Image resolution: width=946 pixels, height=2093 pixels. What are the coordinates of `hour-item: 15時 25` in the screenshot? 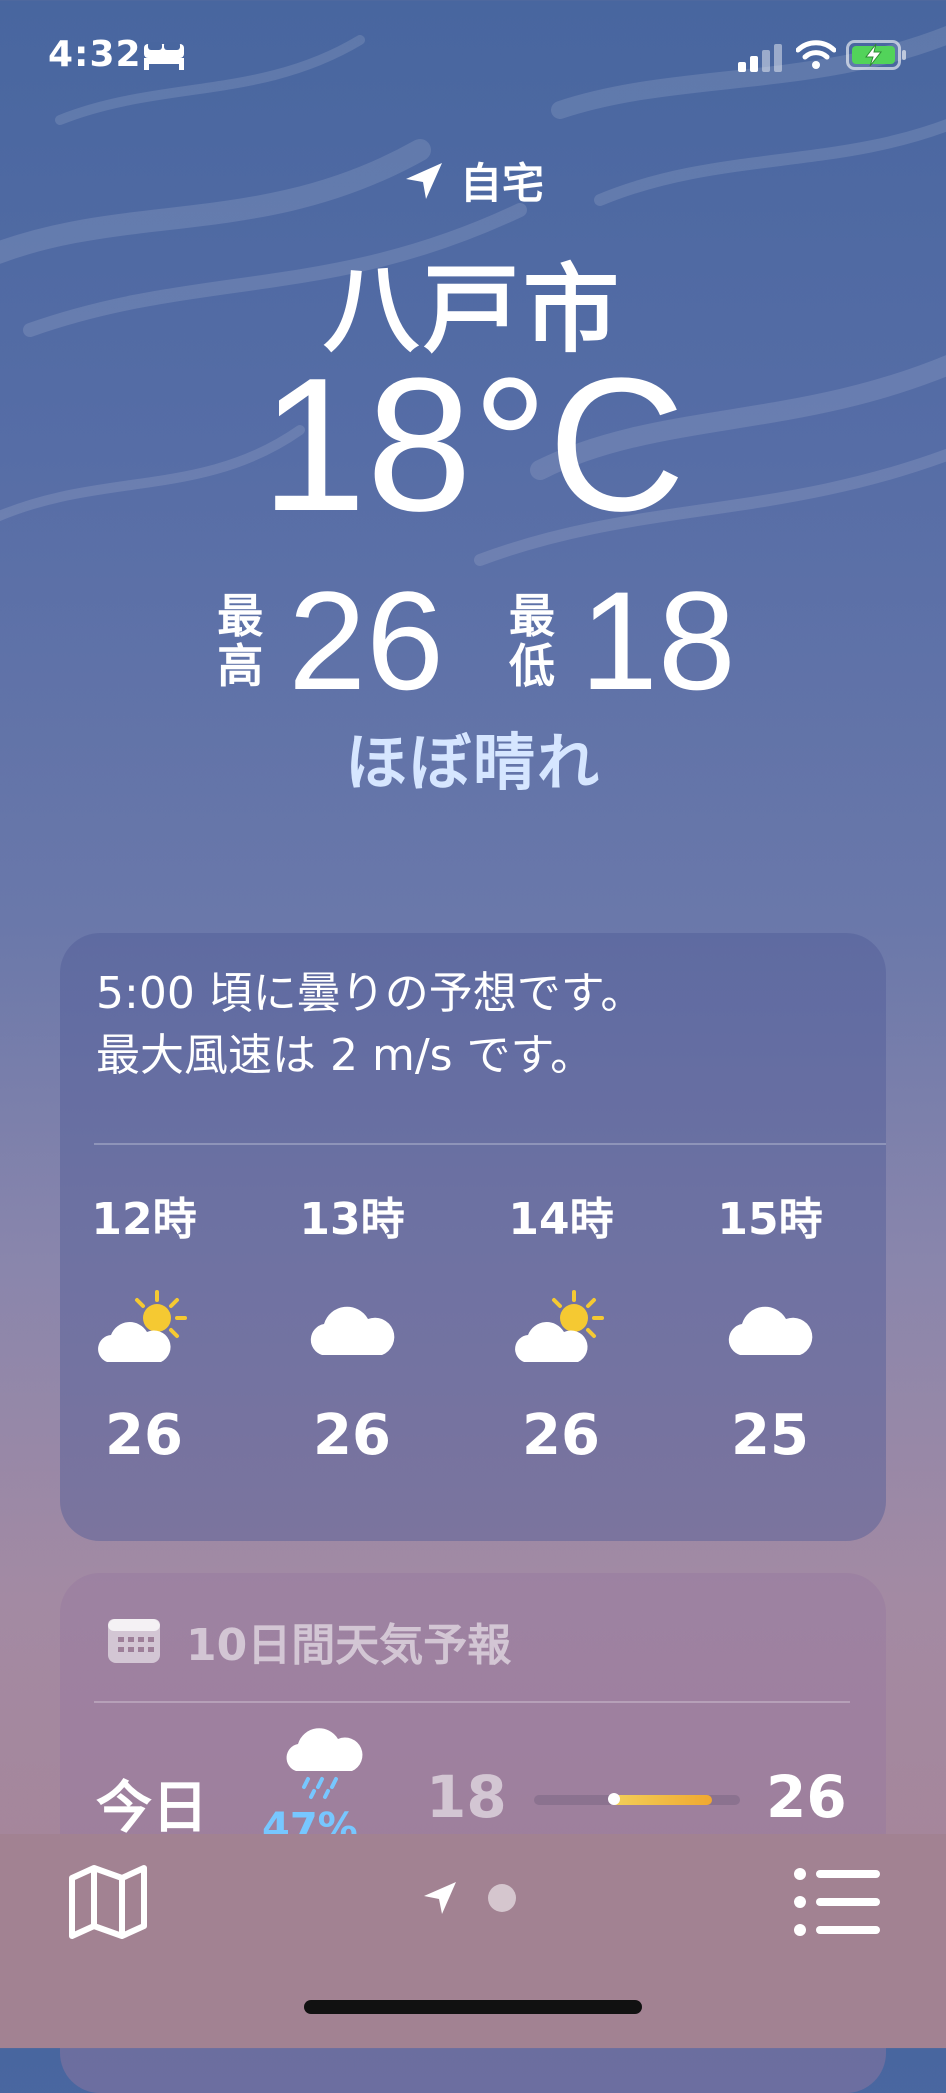 It's located at (770, 1331).